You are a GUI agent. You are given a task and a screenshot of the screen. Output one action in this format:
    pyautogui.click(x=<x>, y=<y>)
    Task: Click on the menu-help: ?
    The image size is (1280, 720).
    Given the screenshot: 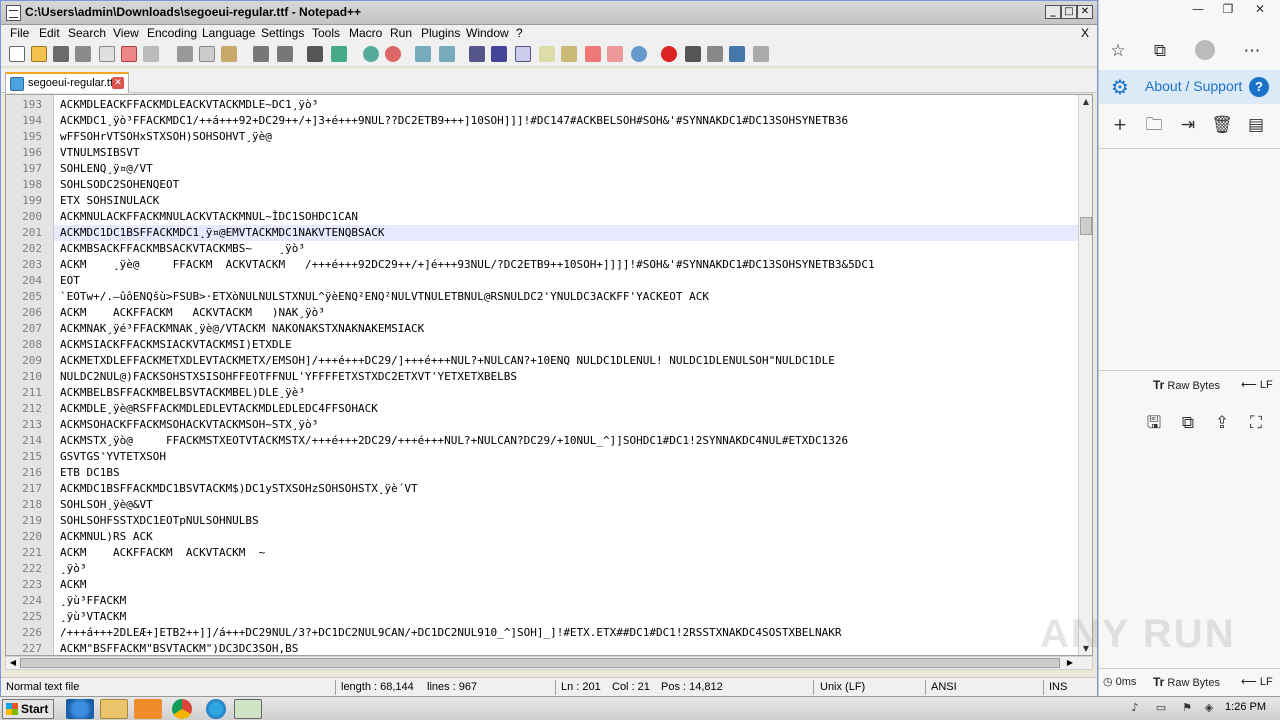 What is the action you would take?
    pyautogui.click(x=519, y=33)
    